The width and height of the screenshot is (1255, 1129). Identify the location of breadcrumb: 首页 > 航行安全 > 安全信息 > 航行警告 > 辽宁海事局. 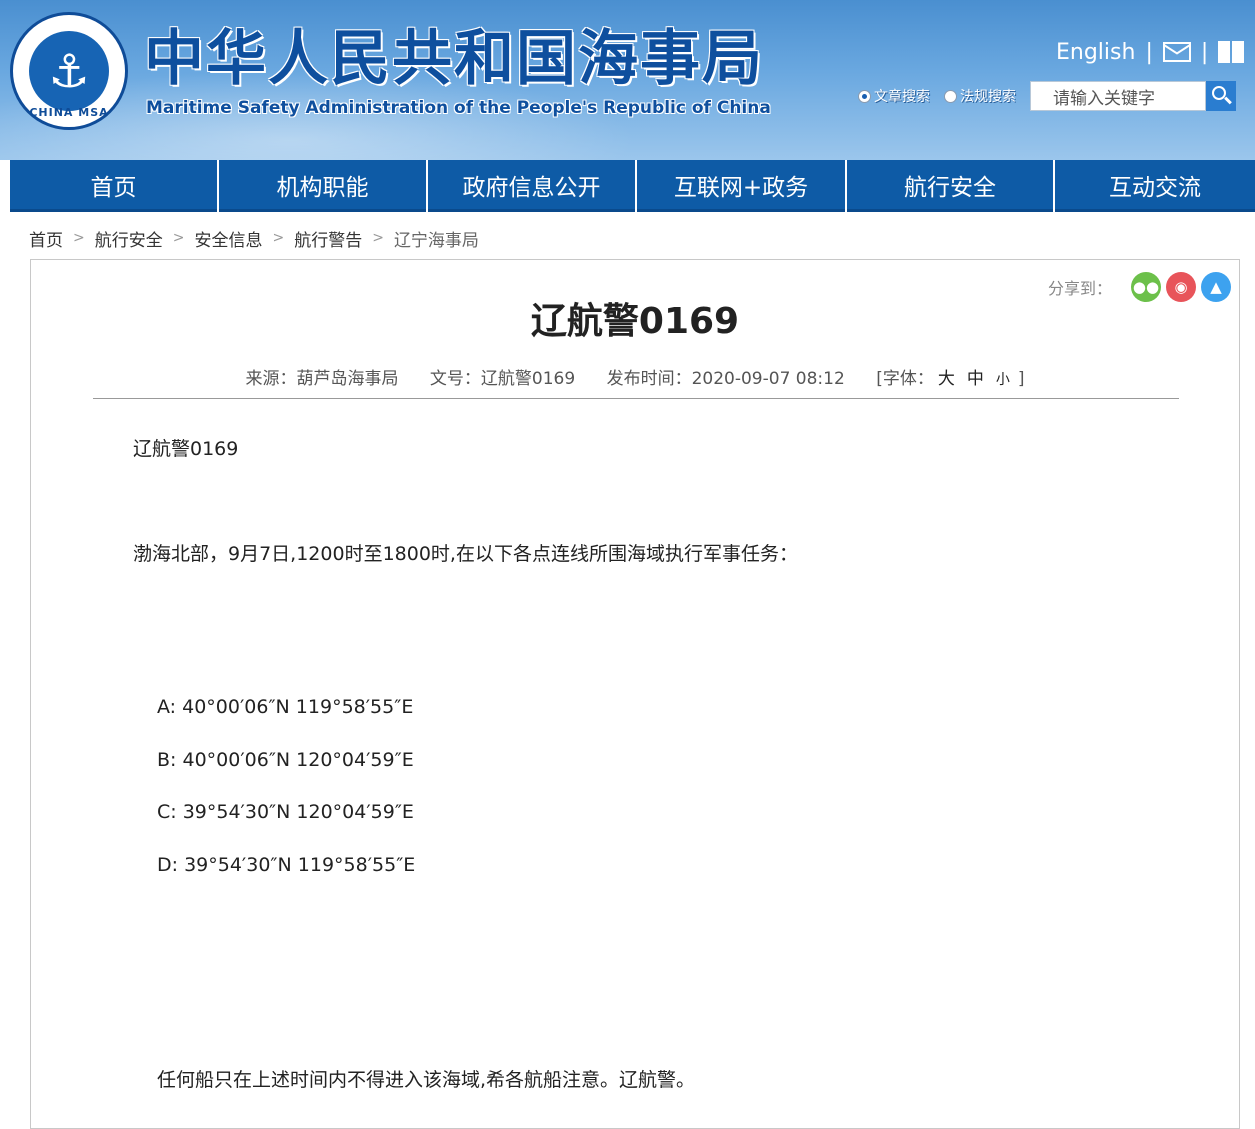
(254, 238).